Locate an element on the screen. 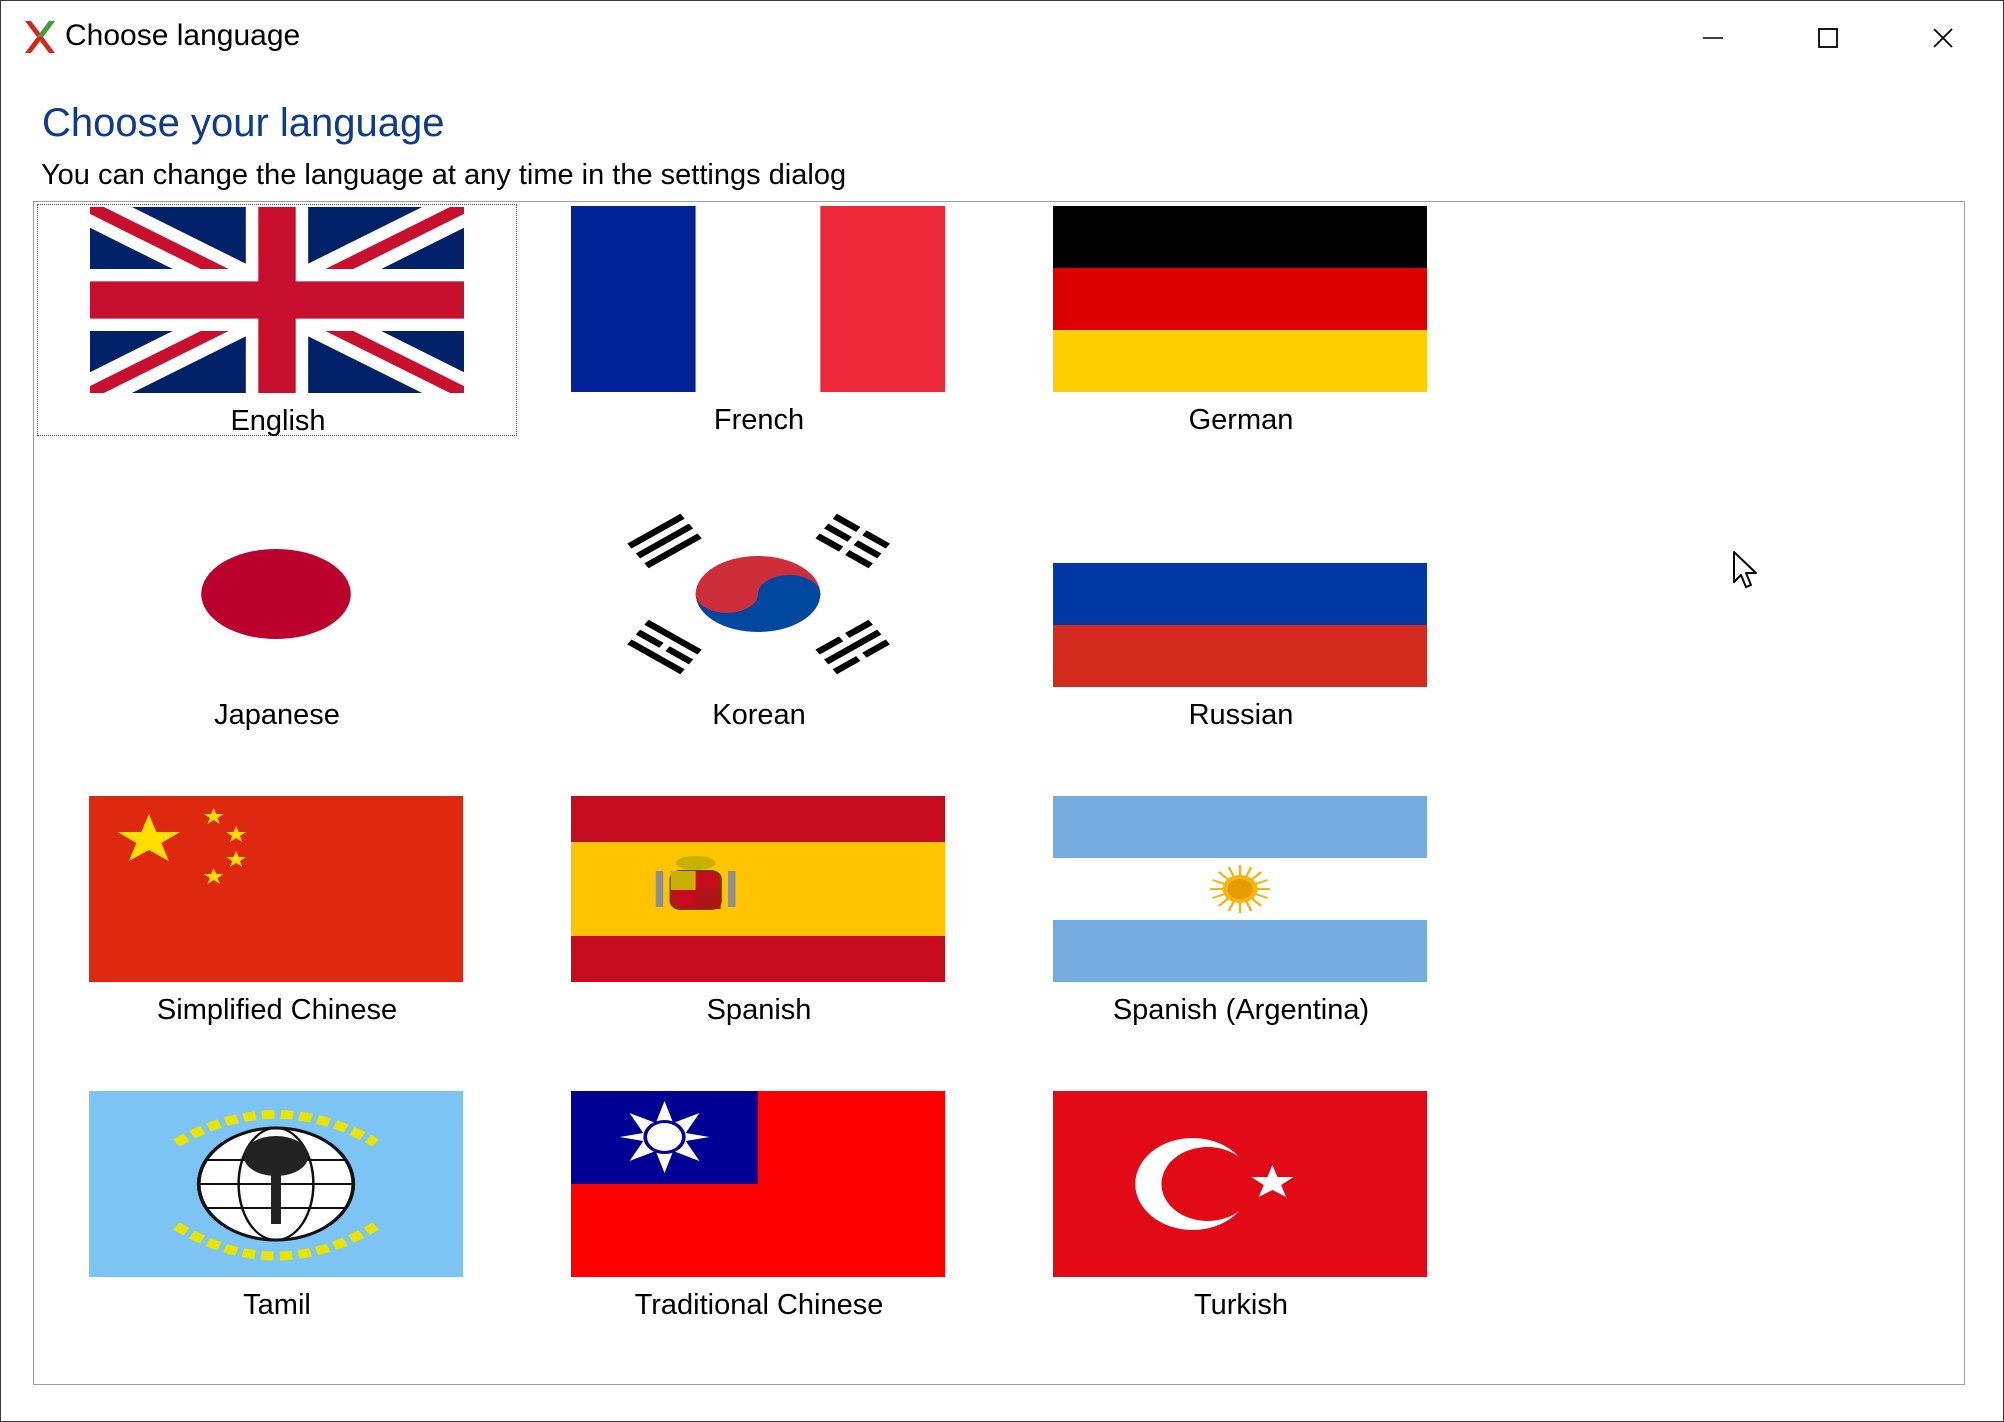 This screenshot has height=1422, width=2004. language-label: Turkish is located at coordinates (1241, 1305).